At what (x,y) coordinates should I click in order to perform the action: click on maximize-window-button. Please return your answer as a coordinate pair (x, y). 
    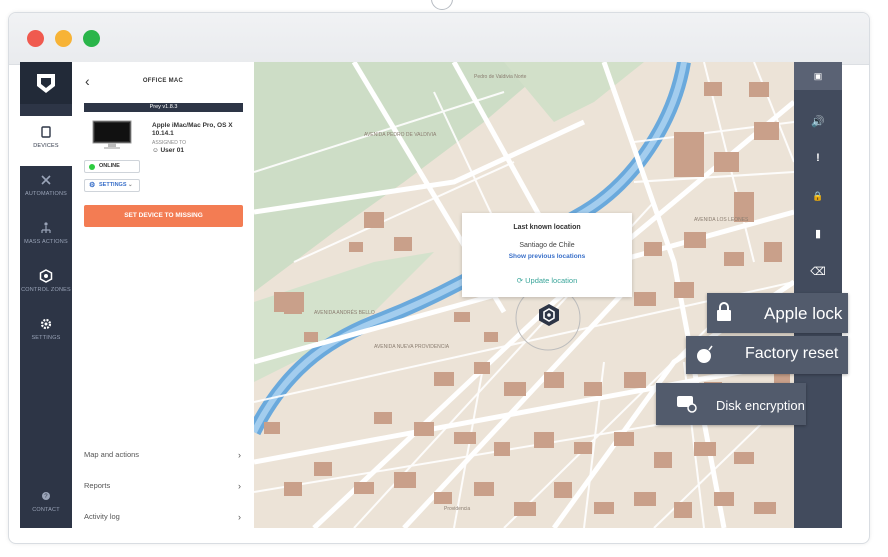
    Looking at the image, I should click on (91, 38).